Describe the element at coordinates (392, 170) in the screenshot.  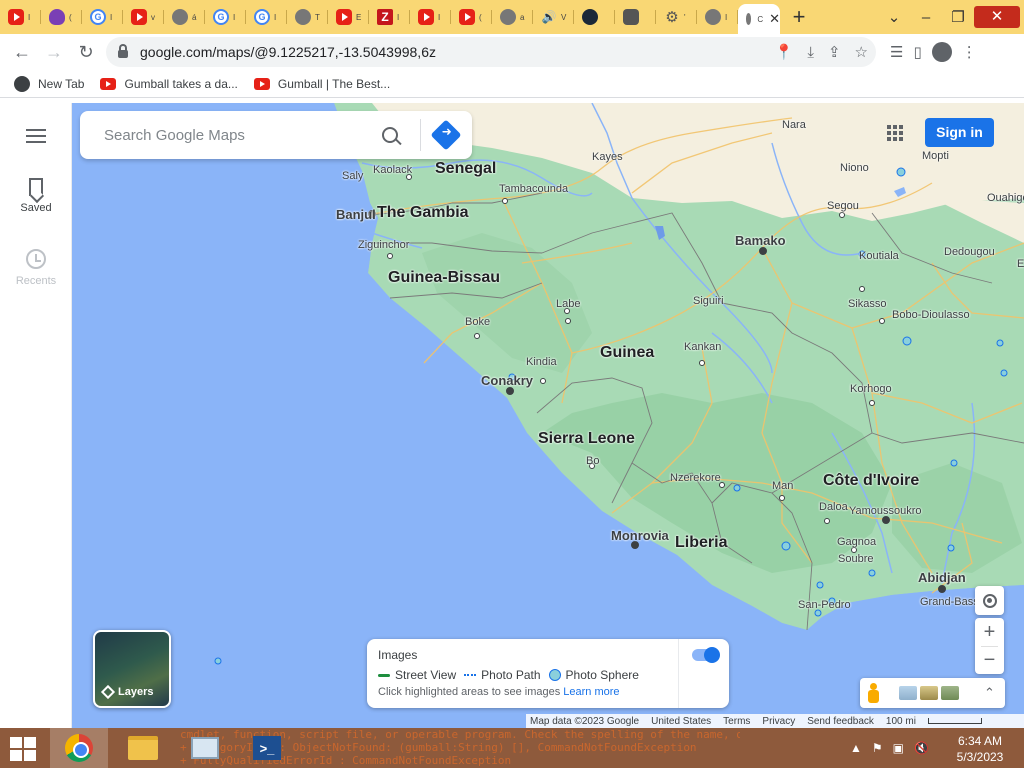
I see `city-label: Kaolack` at that location.